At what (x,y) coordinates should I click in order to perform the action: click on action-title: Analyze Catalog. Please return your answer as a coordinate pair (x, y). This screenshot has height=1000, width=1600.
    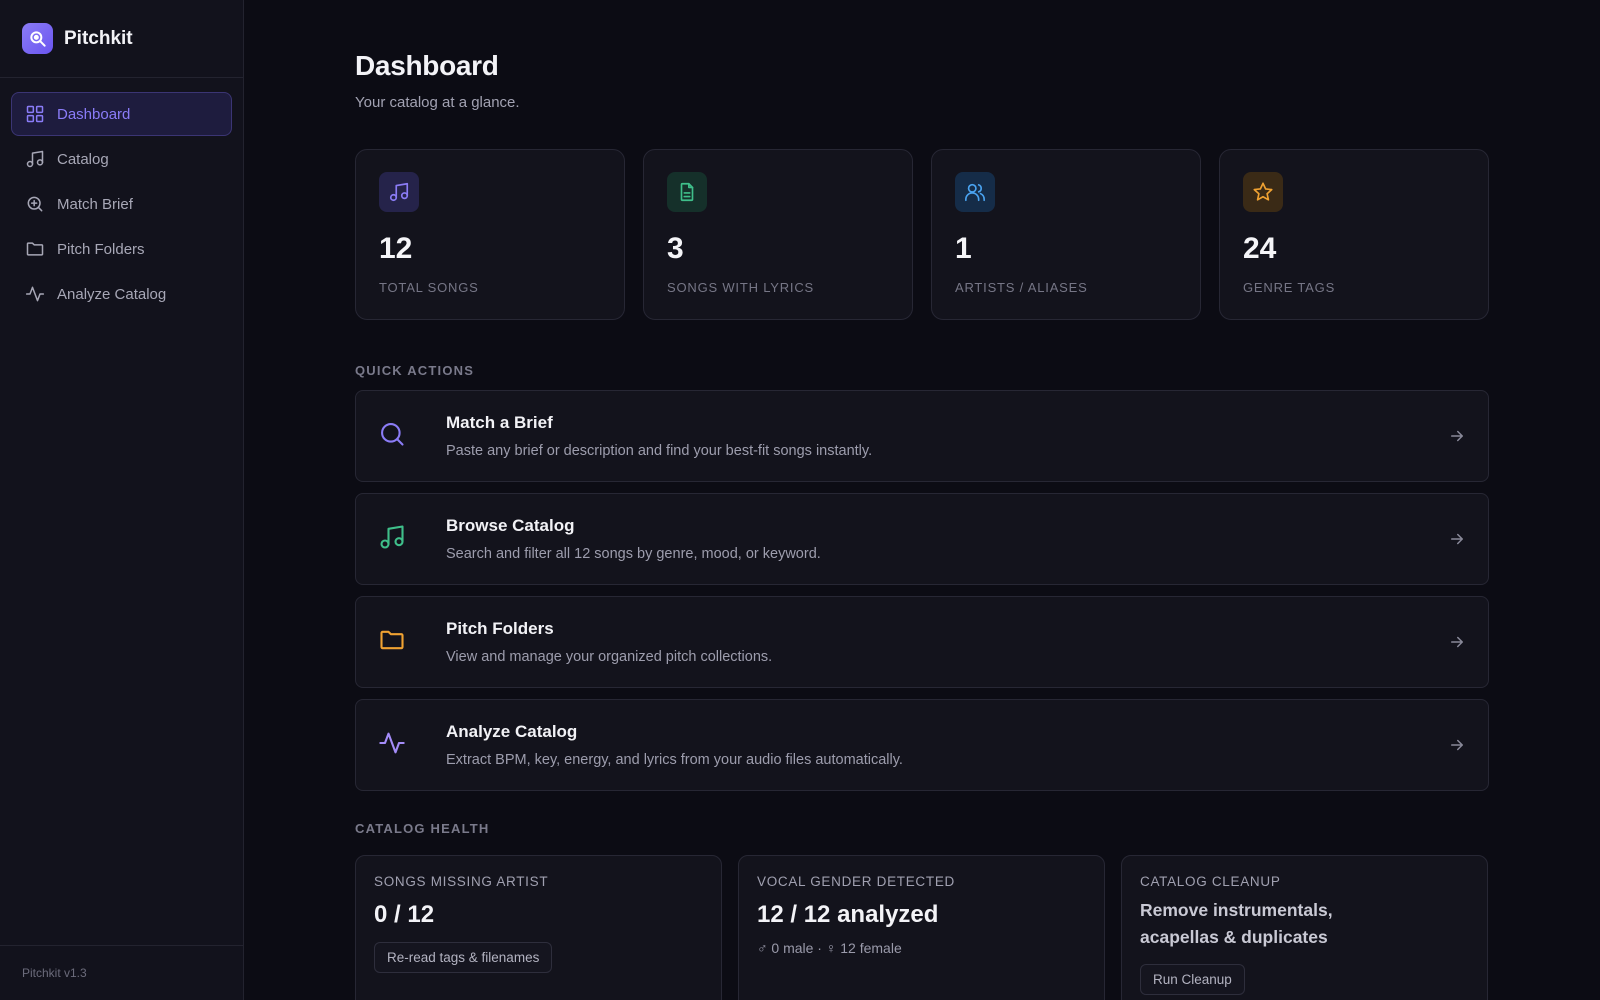
    Looking at the image, I should click on (512, 731).